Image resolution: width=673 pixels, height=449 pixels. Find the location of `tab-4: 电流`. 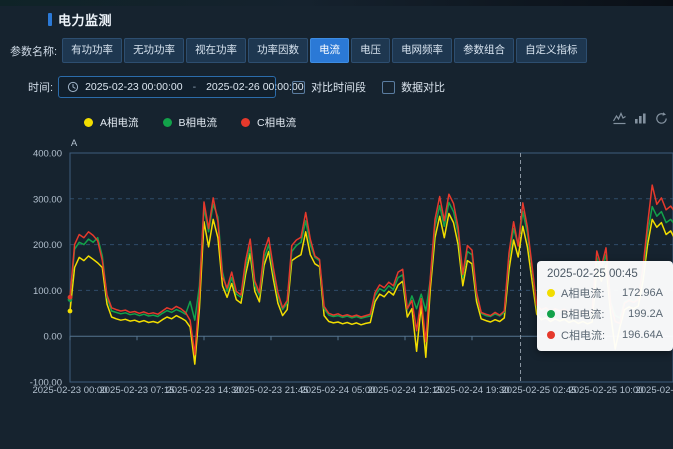

tab-4: 电流 is located at coordinates (330, 50).